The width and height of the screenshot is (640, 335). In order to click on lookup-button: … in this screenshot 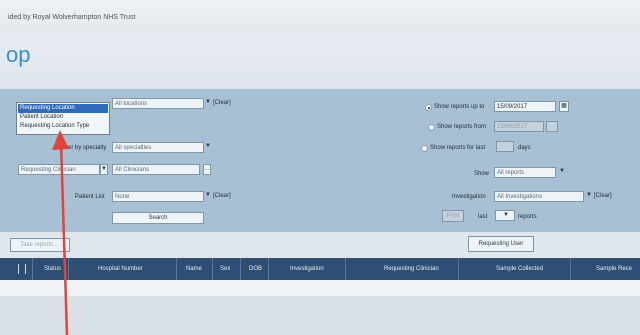, I will do `click(207, 169)`.